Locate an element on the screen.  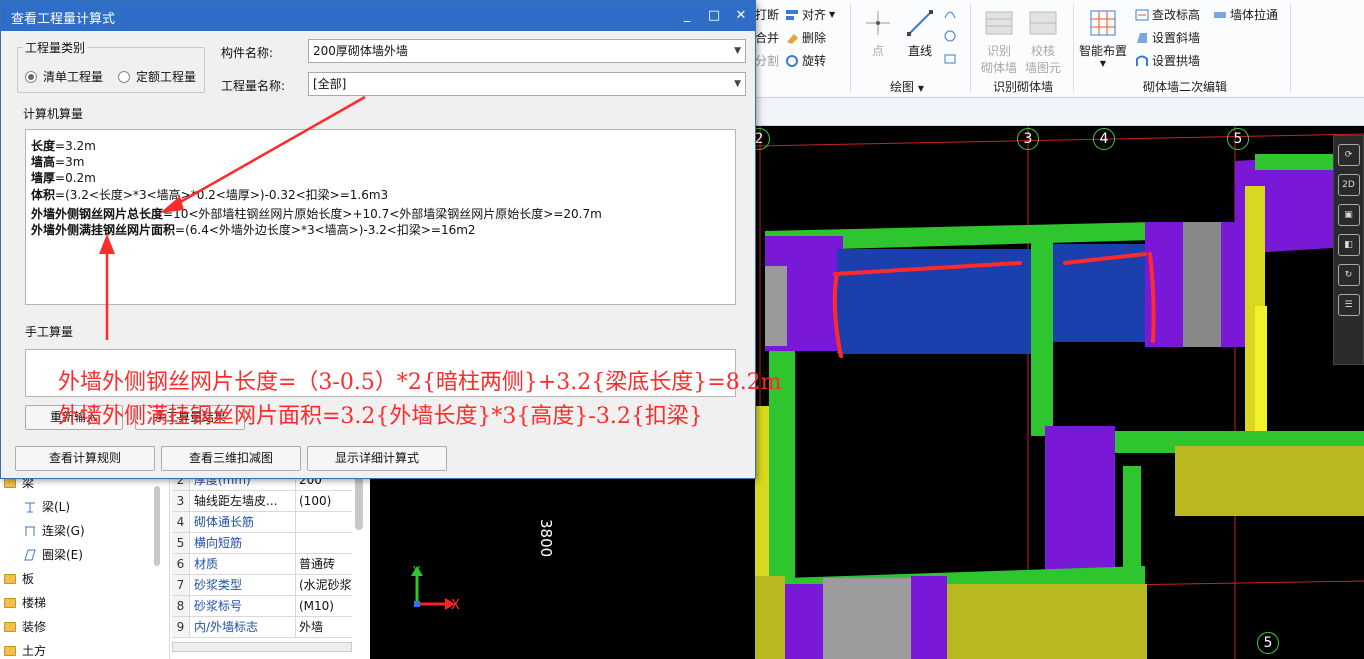
axis-bubble-3: 3 is located at coordinates (1028, 139).